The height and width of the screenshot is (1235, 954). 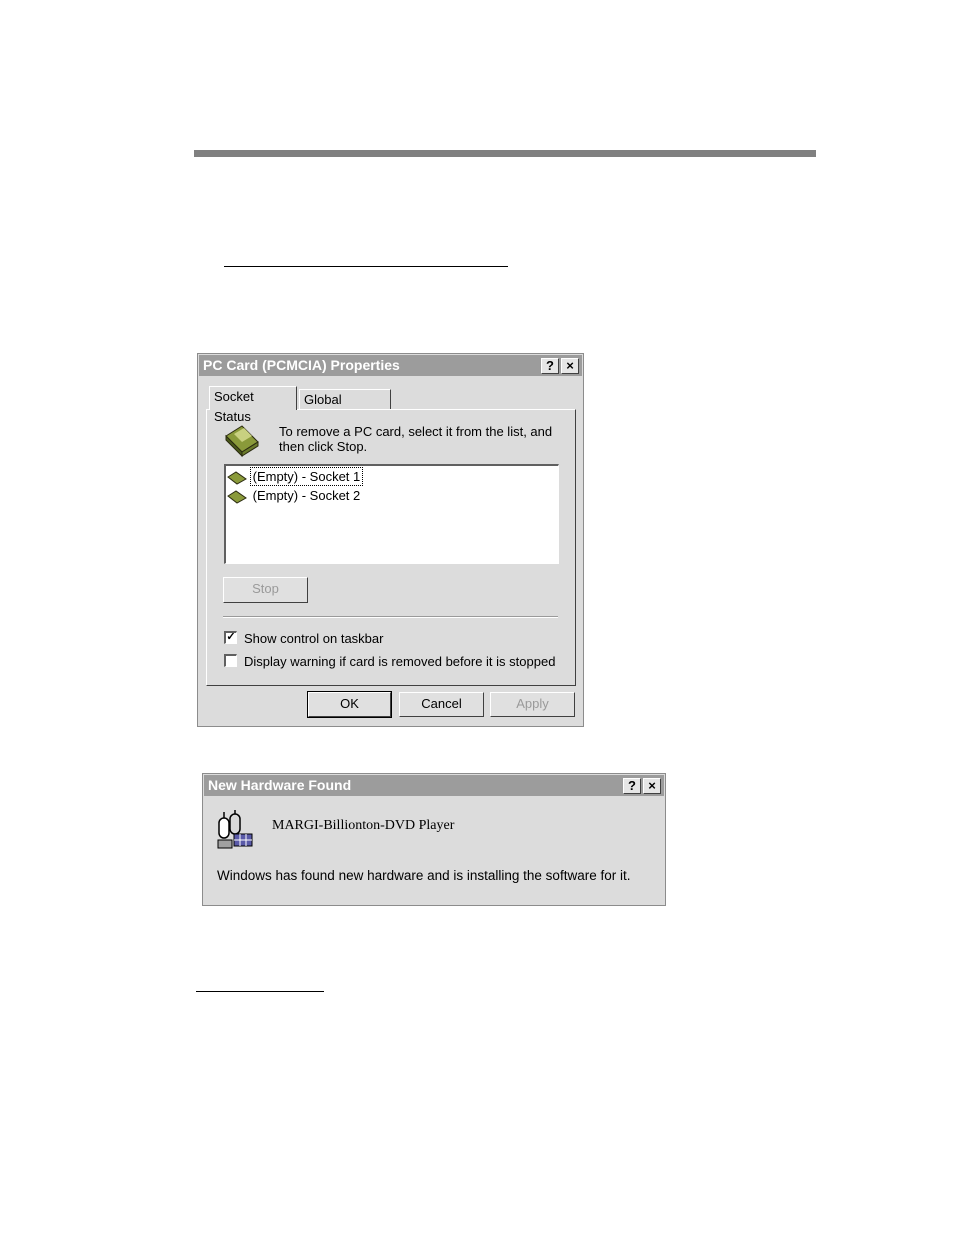 What do you see at coordinates (363, 825) in the screenshot?
I see `device-name: MARGI-Billionton-DVD Player` at bounding box center [363, 825].